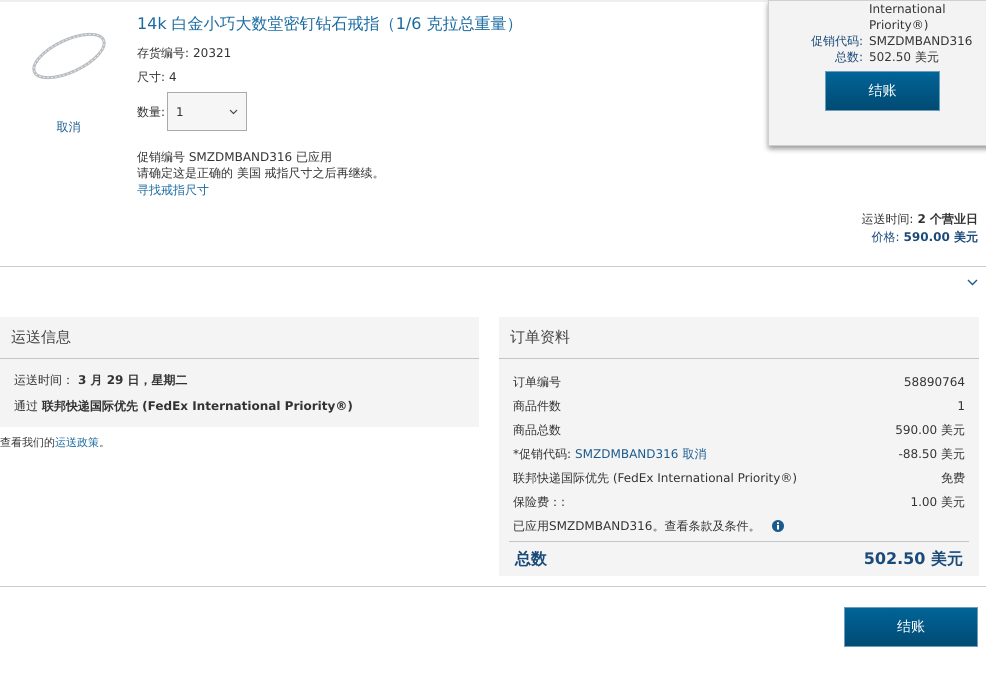 Image resolution: width=986 pixels, height=681 pixels. What do you see at coordinates (537, 430) in the screenshot?
I see `summary-label: 商品总数` at bounding box center [537, 430].